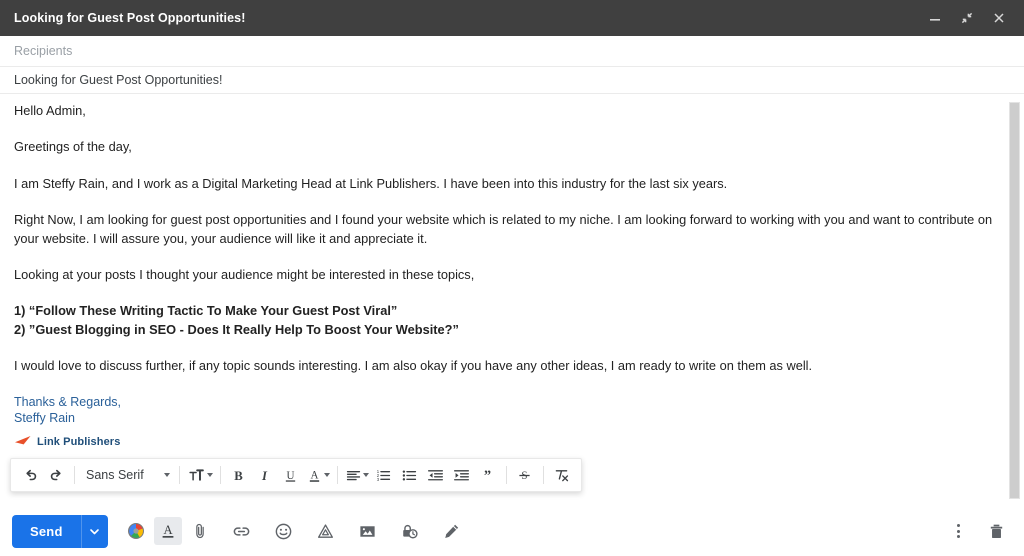 Image resolution: width=1024 pixels, height=556 pixels. Describe the element at coordinates (73, 147) in the screenshot. I see `body-paragraph-2: Greetings of the day,` at that location.